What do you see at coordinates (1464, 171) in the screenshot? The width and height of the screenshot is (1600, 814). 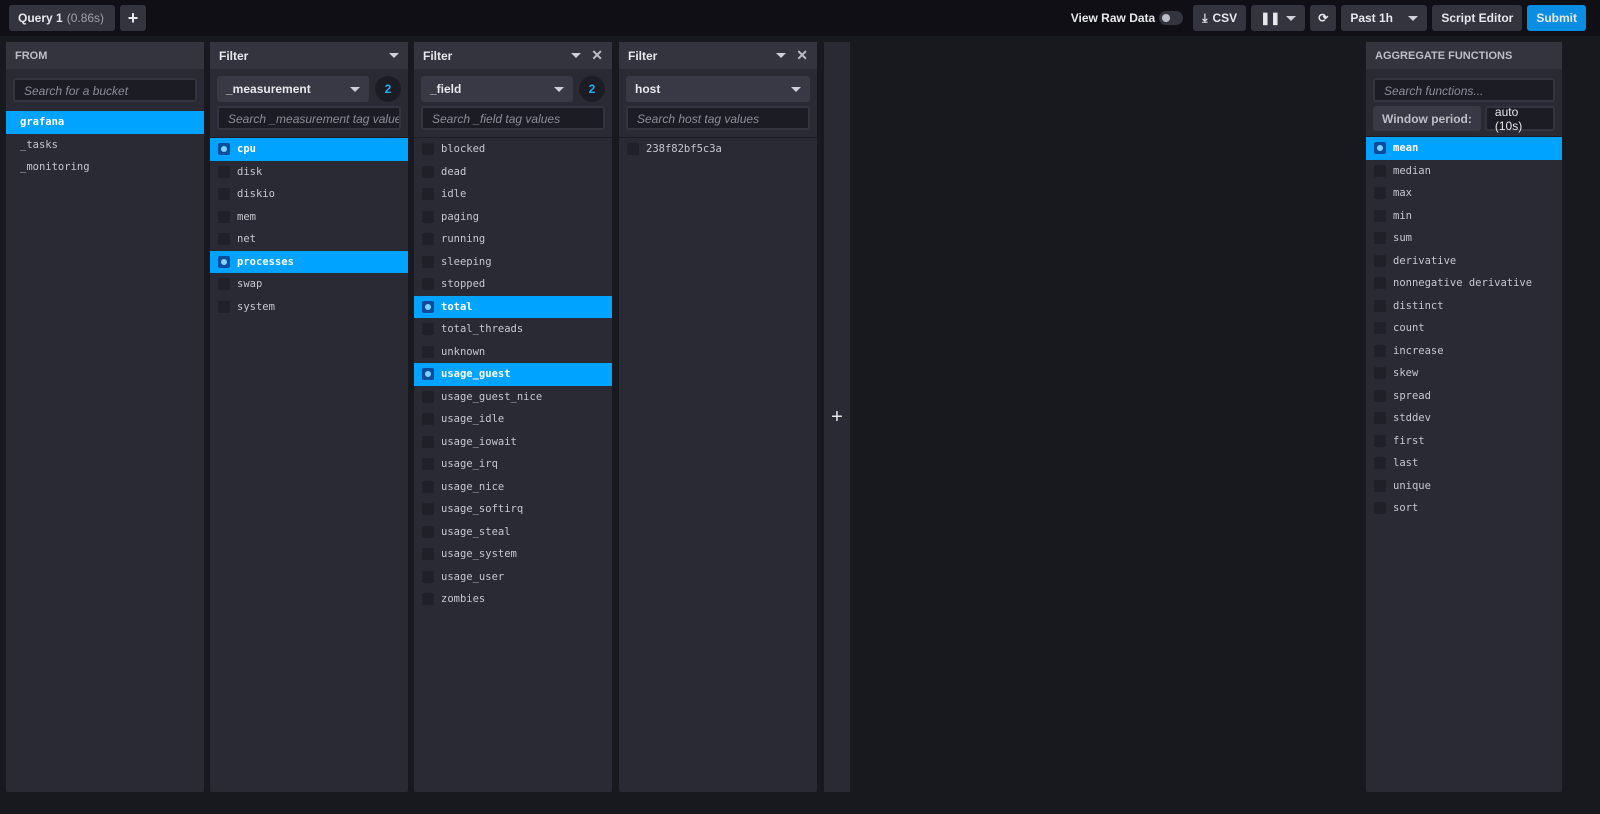 I see `list-item: median` at bounding box center [1464, 171].